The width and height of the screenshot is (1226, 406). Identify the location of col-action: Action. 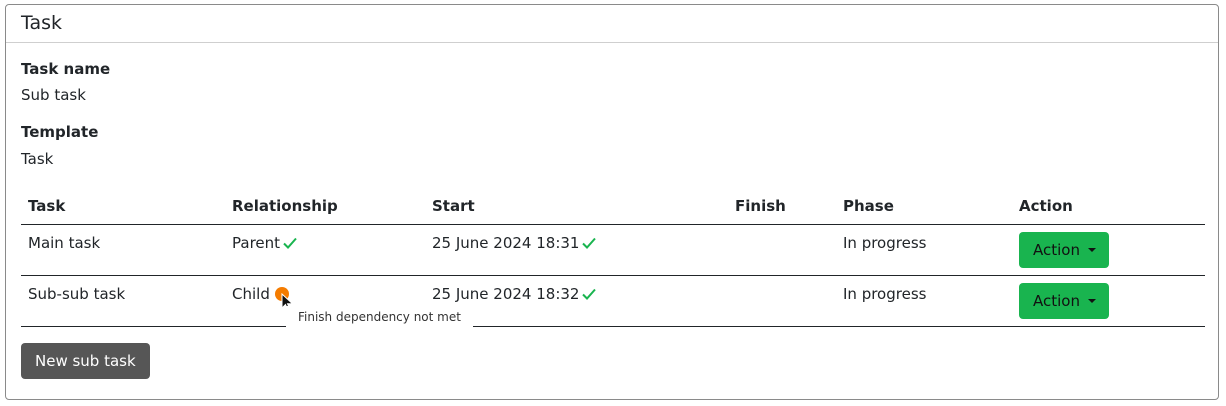
(1108, 206).